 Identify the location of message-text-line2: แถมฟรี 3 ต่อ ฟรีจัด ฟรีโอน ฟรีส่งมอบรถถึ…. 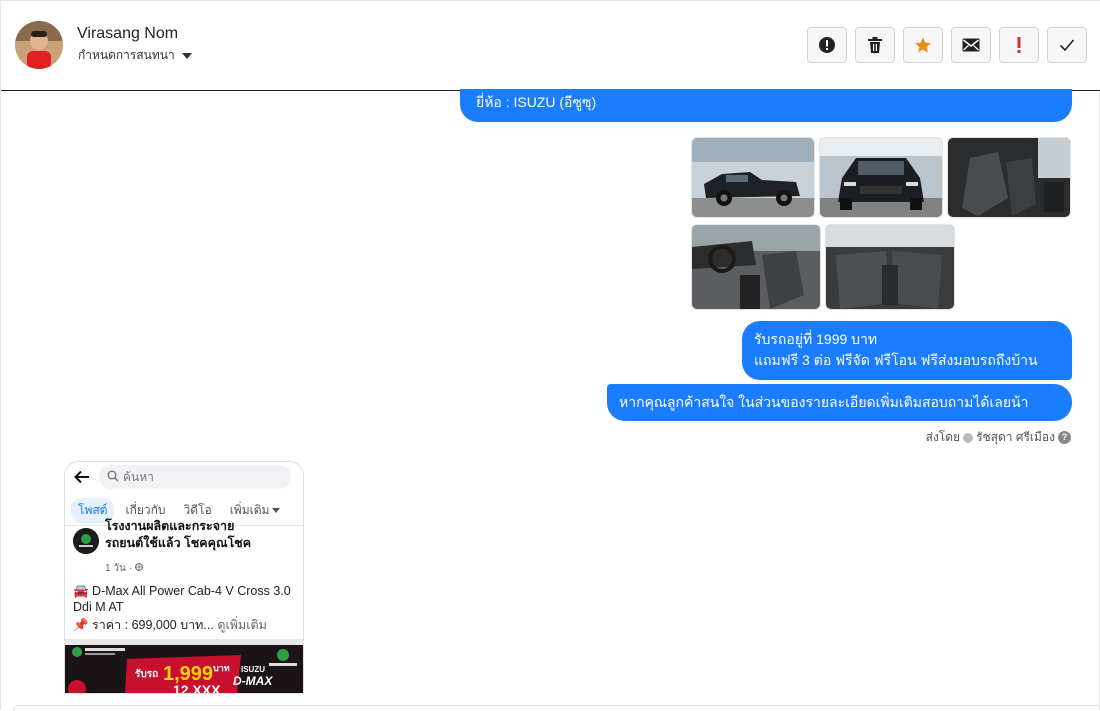
(896, 360).